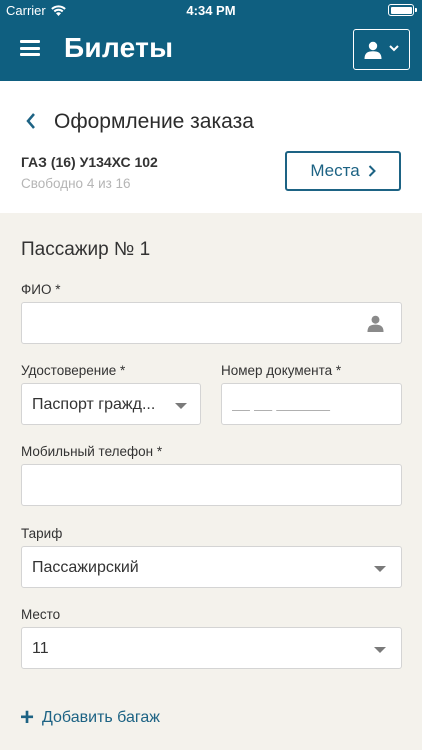 This screenshot has height=750, width=422. What do you see at coordinates (31, 121) in the screenshot?
I see `back-chevron-icon` at bounding box center [31, 121].